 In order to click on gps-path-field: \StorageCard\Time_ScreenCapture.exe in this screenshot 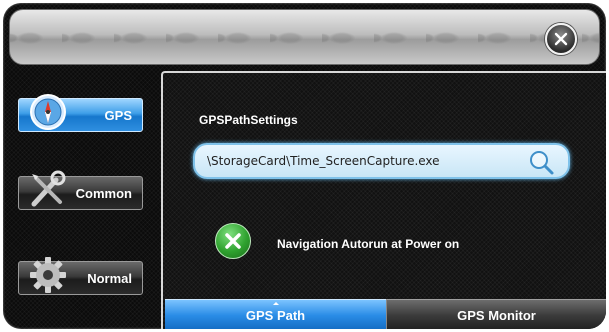, I will do `click(381, 161)`.